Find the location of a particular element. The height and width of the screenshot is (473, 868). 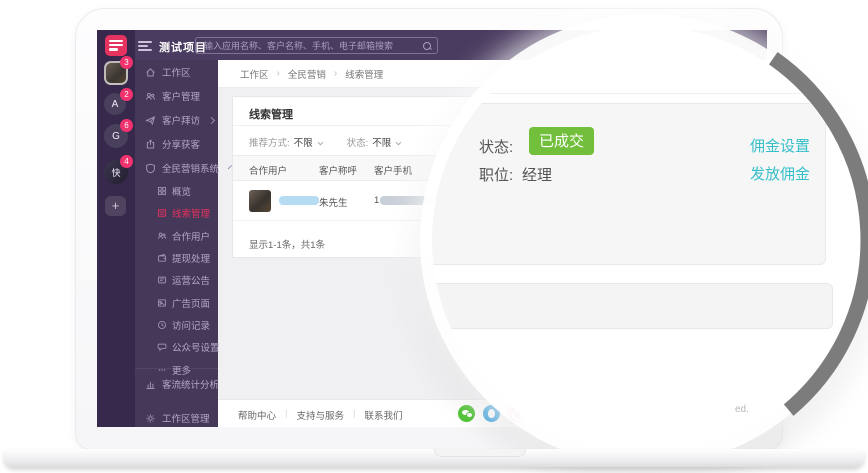

workspace-avatar-1: 3 is located at coordinates (118, 70).